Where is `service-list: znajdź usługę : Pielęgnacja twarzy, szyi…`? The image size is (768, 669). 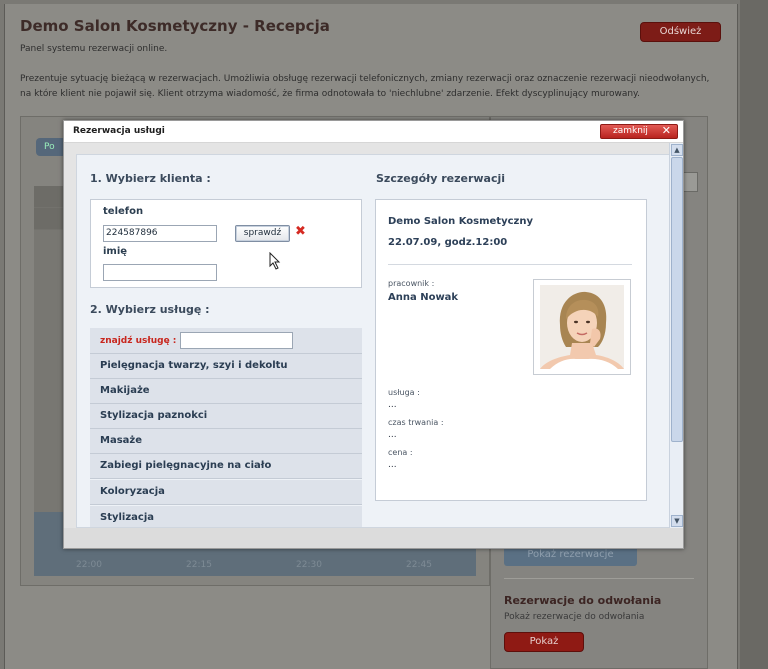
service-list: znajdź usługę : Pielęgnacja twarzy, szyi… is located at coordinates (226, 427).